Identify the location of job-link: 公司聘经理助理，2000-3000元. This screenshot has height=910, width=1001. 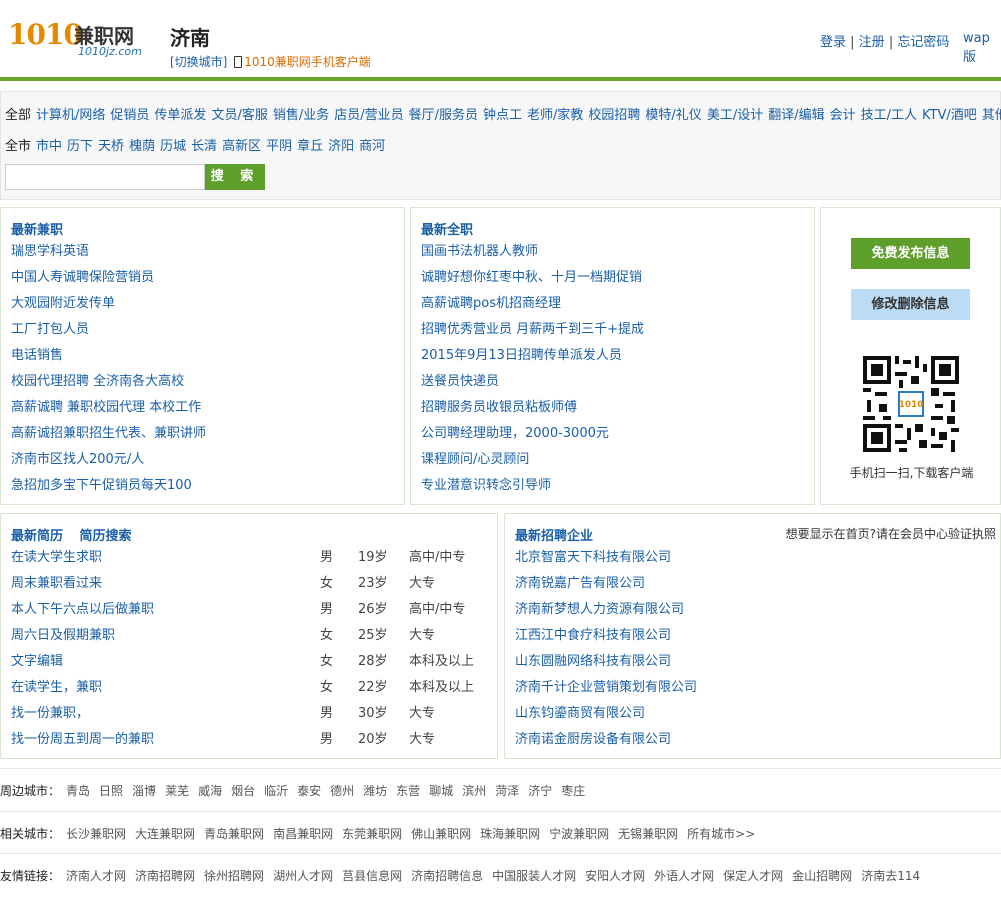
(515, 433).